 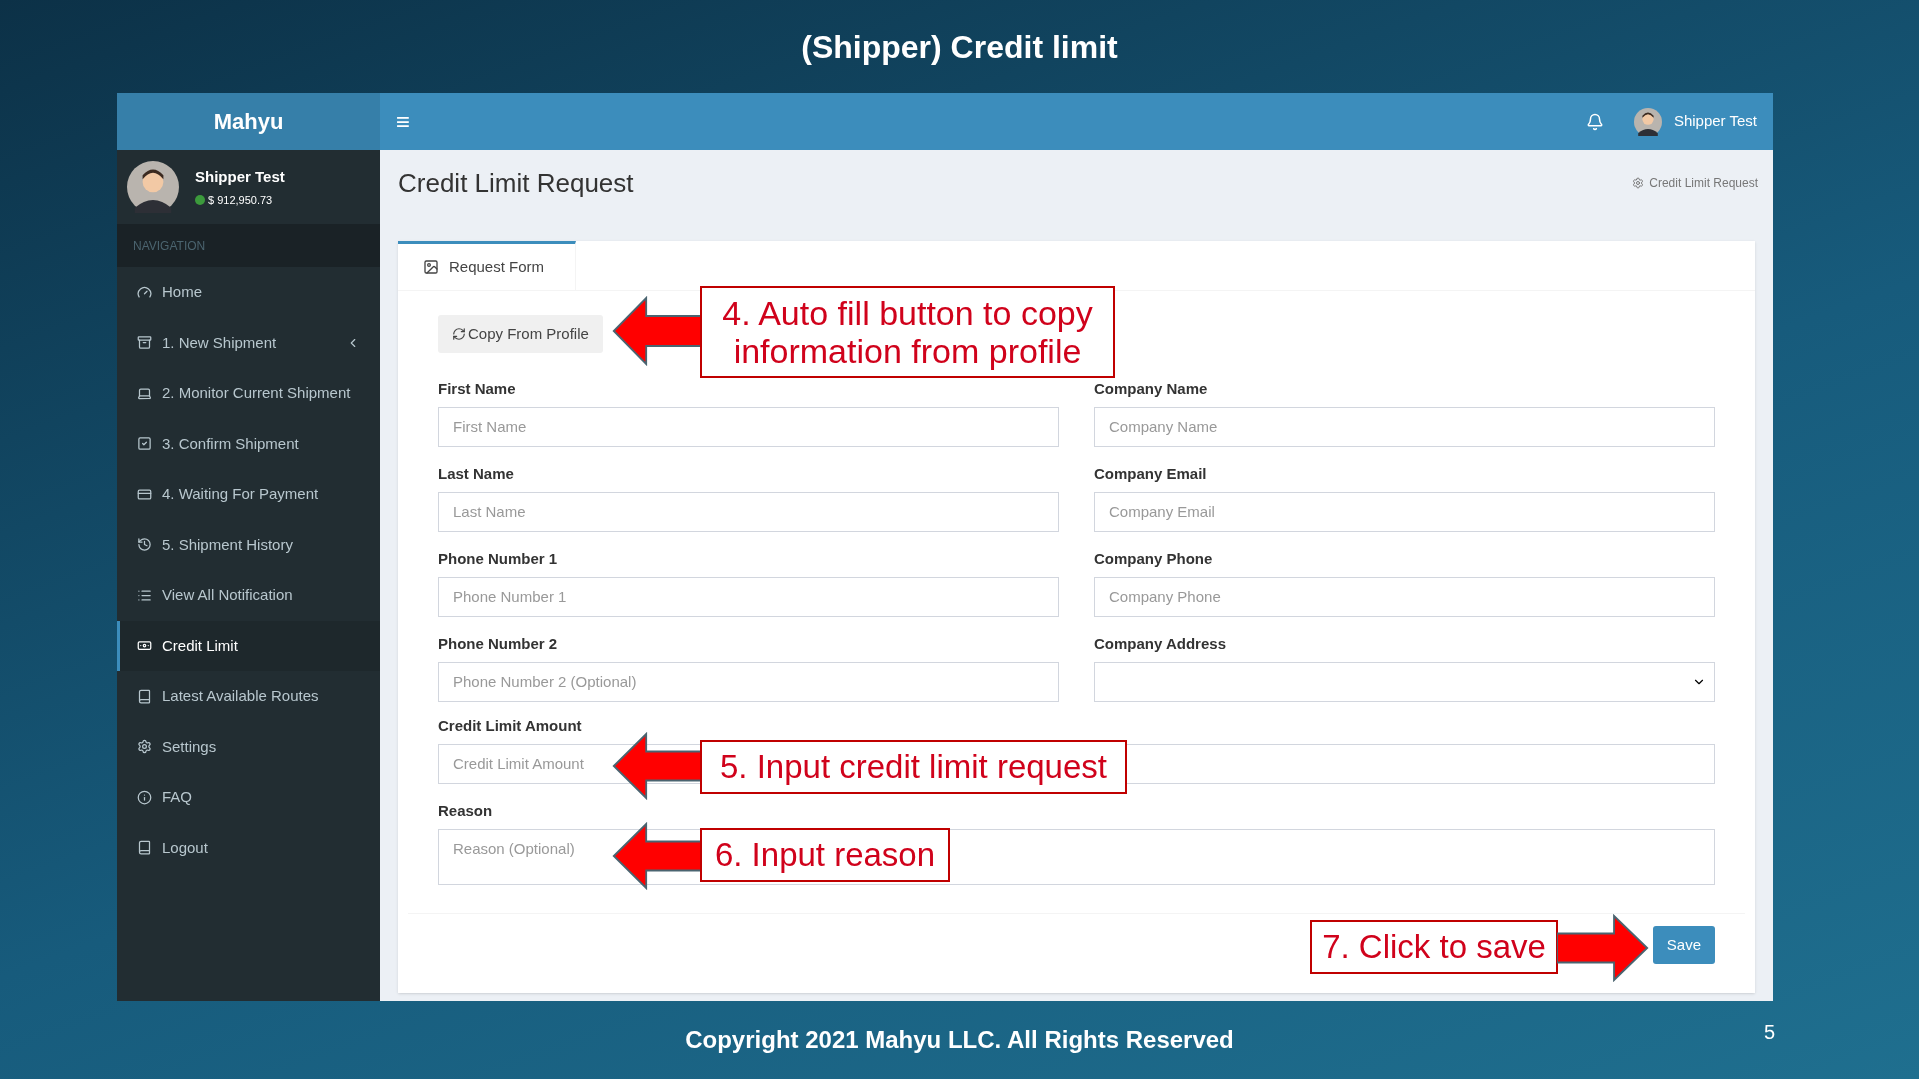 I want to click on input-field: Company Name, so click(x=1404, y=426).